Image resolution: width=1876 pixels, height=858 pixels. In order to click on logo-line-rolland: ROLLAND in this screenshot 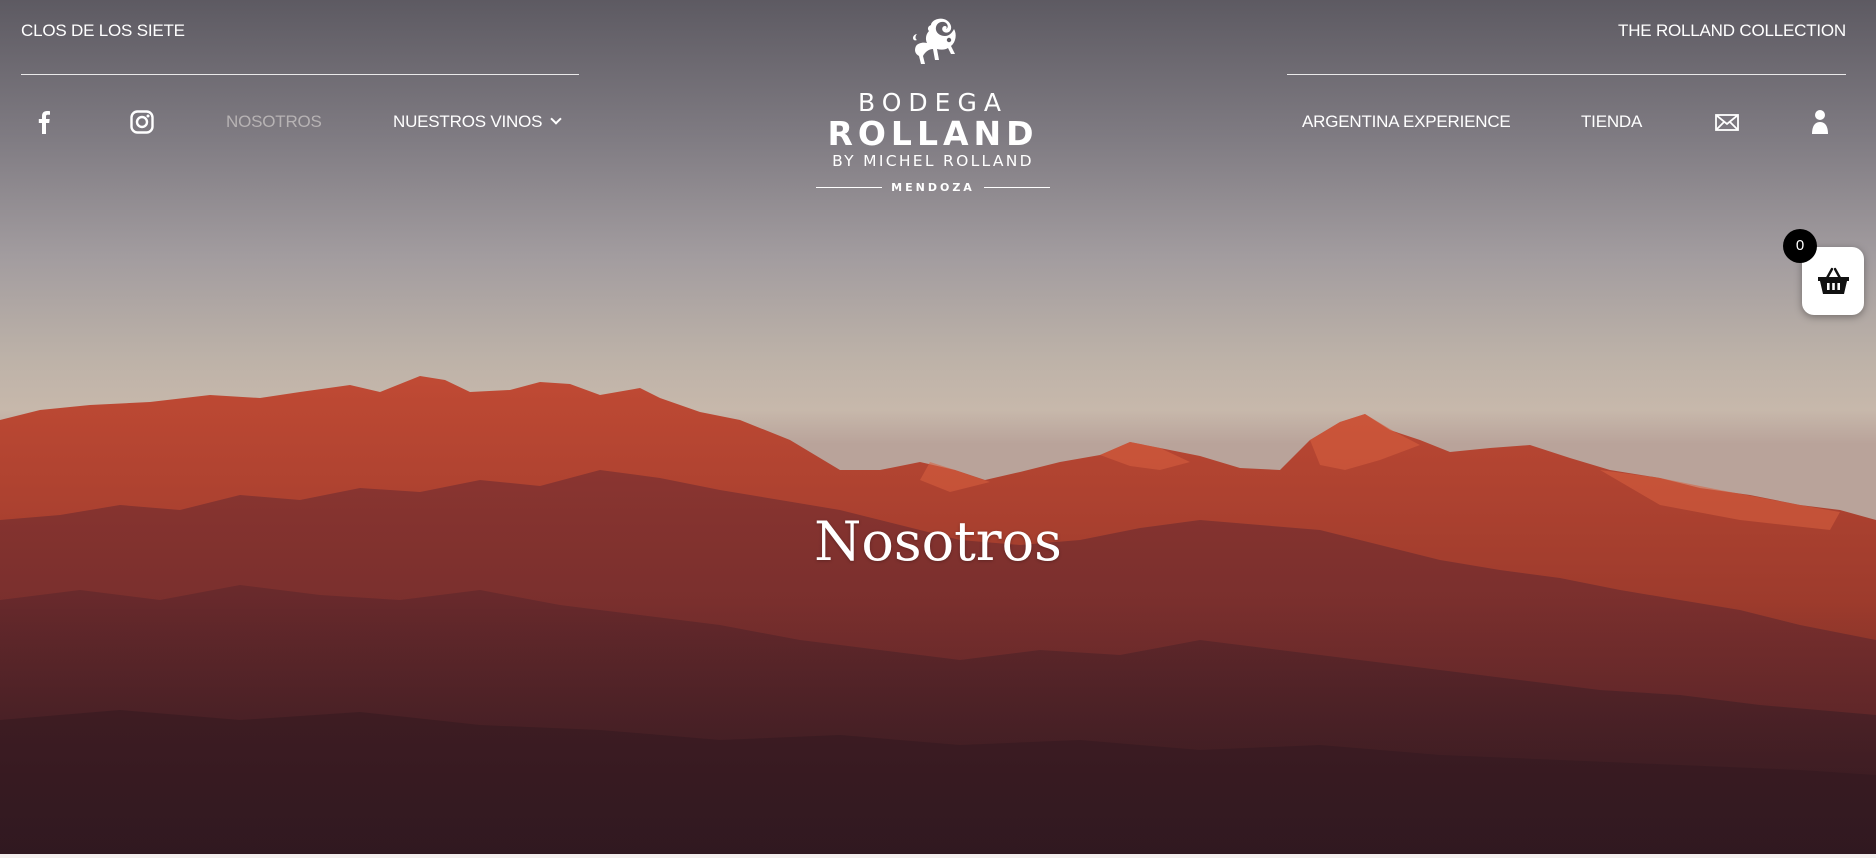, I will do `click(933, 133)`.